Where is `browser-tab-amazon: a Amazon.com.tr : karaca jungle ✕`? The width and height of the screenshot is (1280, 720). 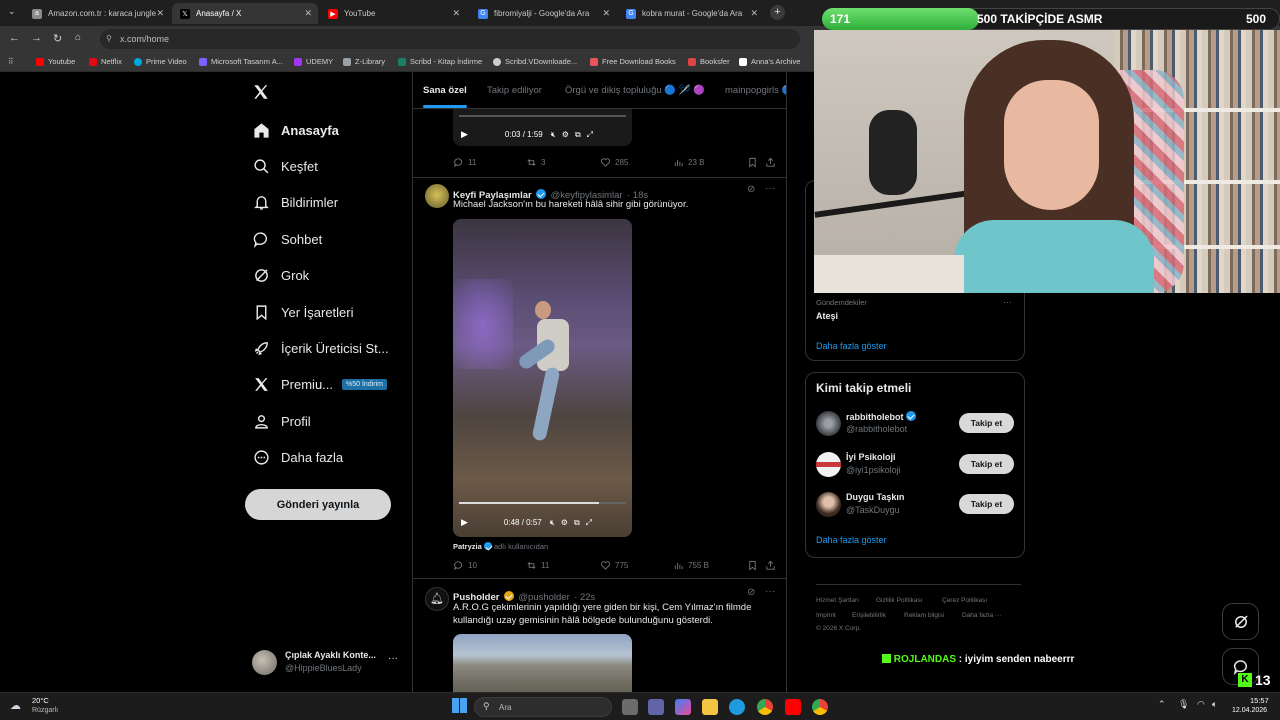 browser-tab-amazon: a Amazon.com.tr : karaca jungle ✕ is located at coordinates (97, 13).